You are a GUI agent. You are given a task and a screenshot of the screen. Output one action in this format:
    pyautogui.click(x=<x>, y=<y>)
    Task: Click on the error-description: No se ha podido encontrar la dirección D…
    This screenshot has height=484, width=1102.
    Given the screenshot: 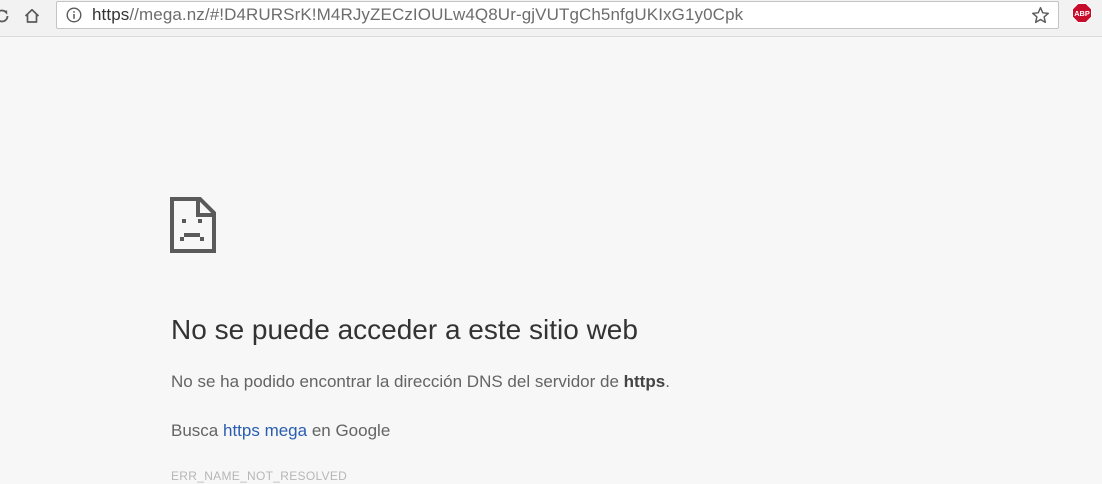 What is the action you would take?
    pyautogui.click(x=420, y=382)
    